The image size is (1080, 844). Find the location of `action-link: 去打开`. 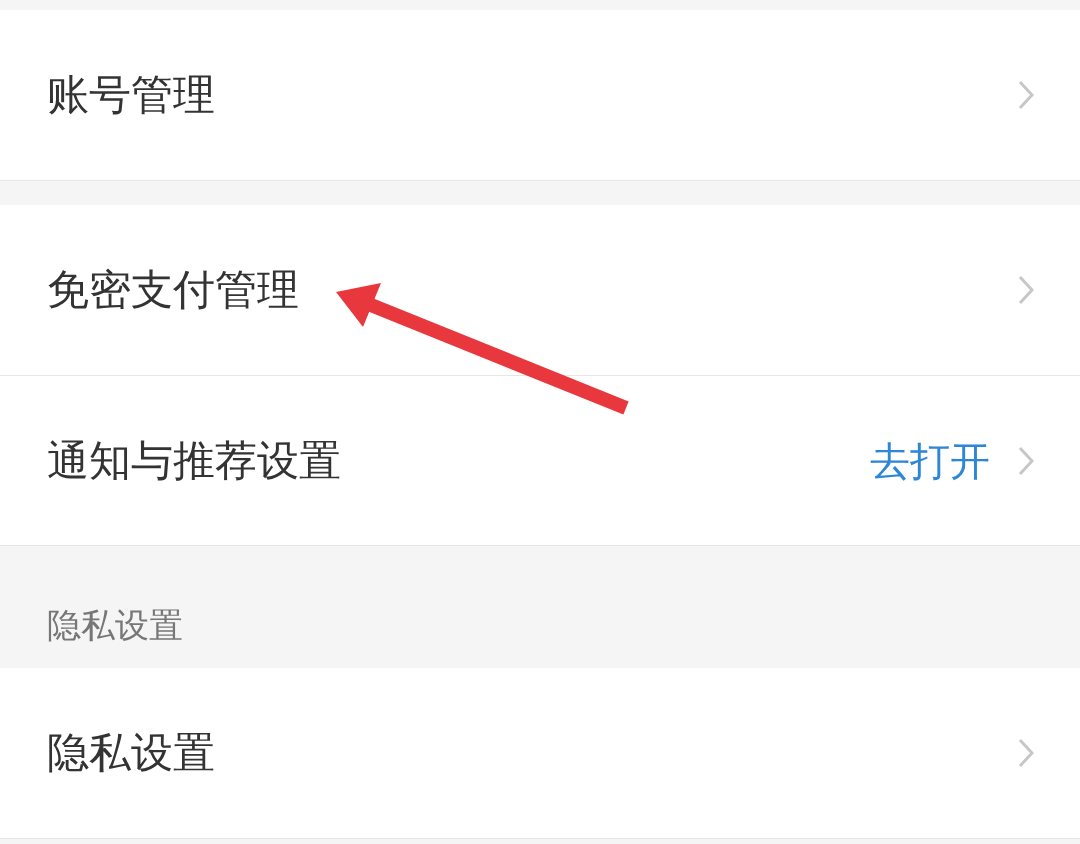

action-link: 去打开 is located at coordinates (930, 460).